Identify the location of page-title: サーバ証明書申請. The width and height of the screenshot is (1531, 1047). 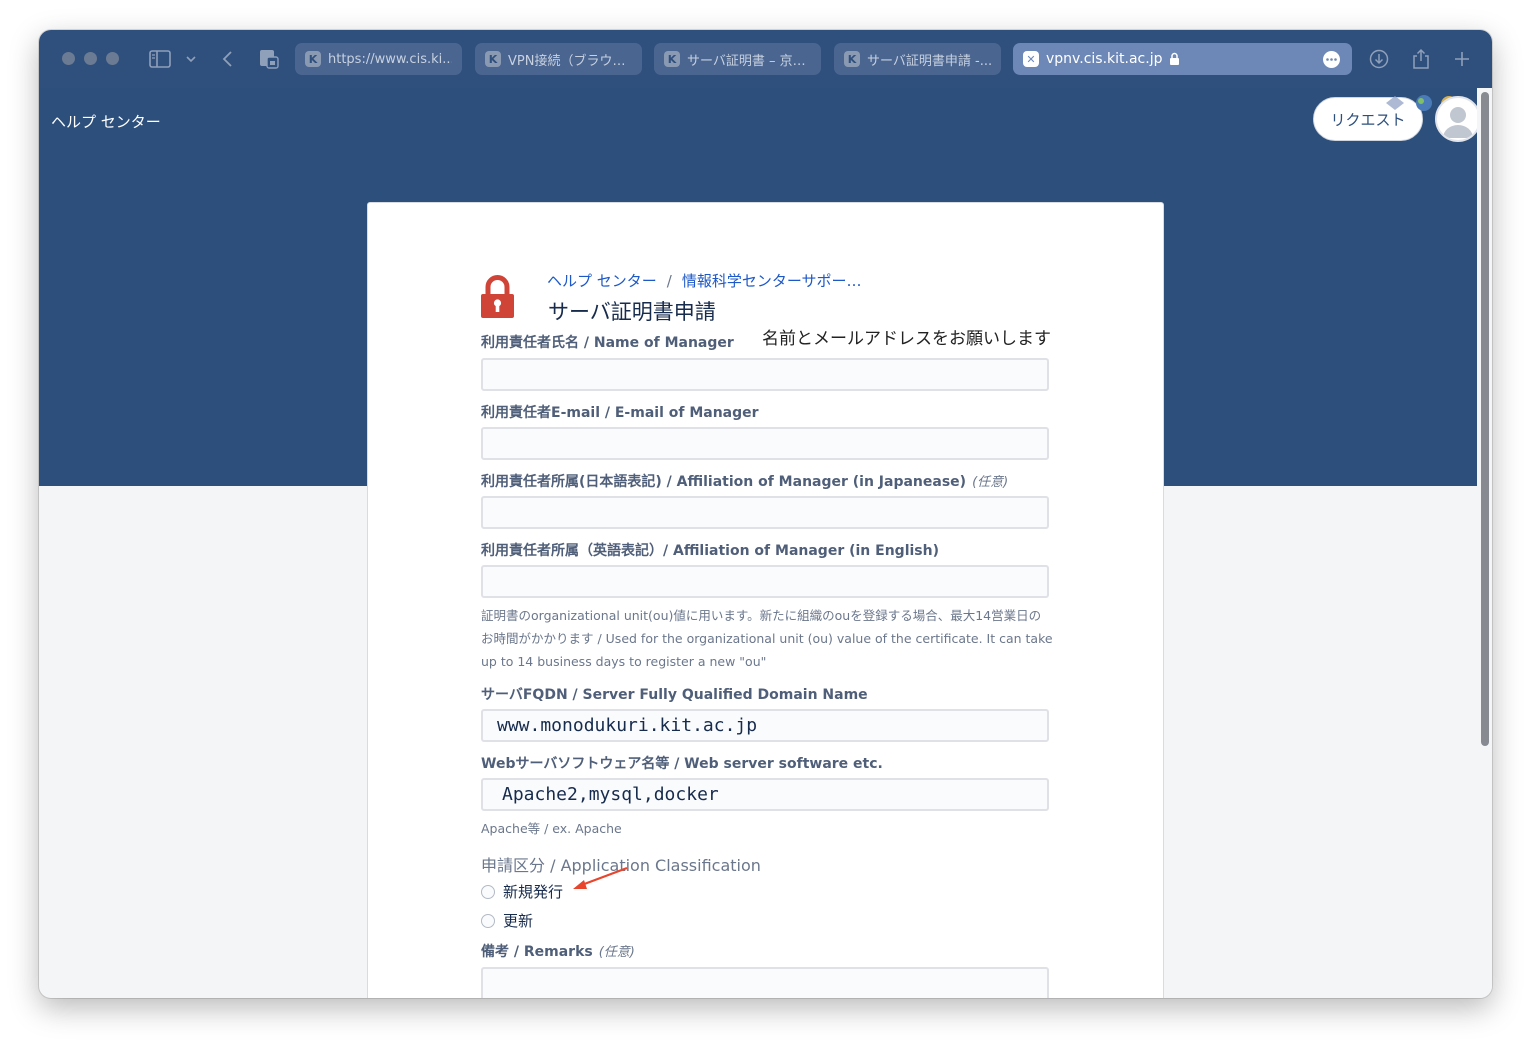
(632, 312).